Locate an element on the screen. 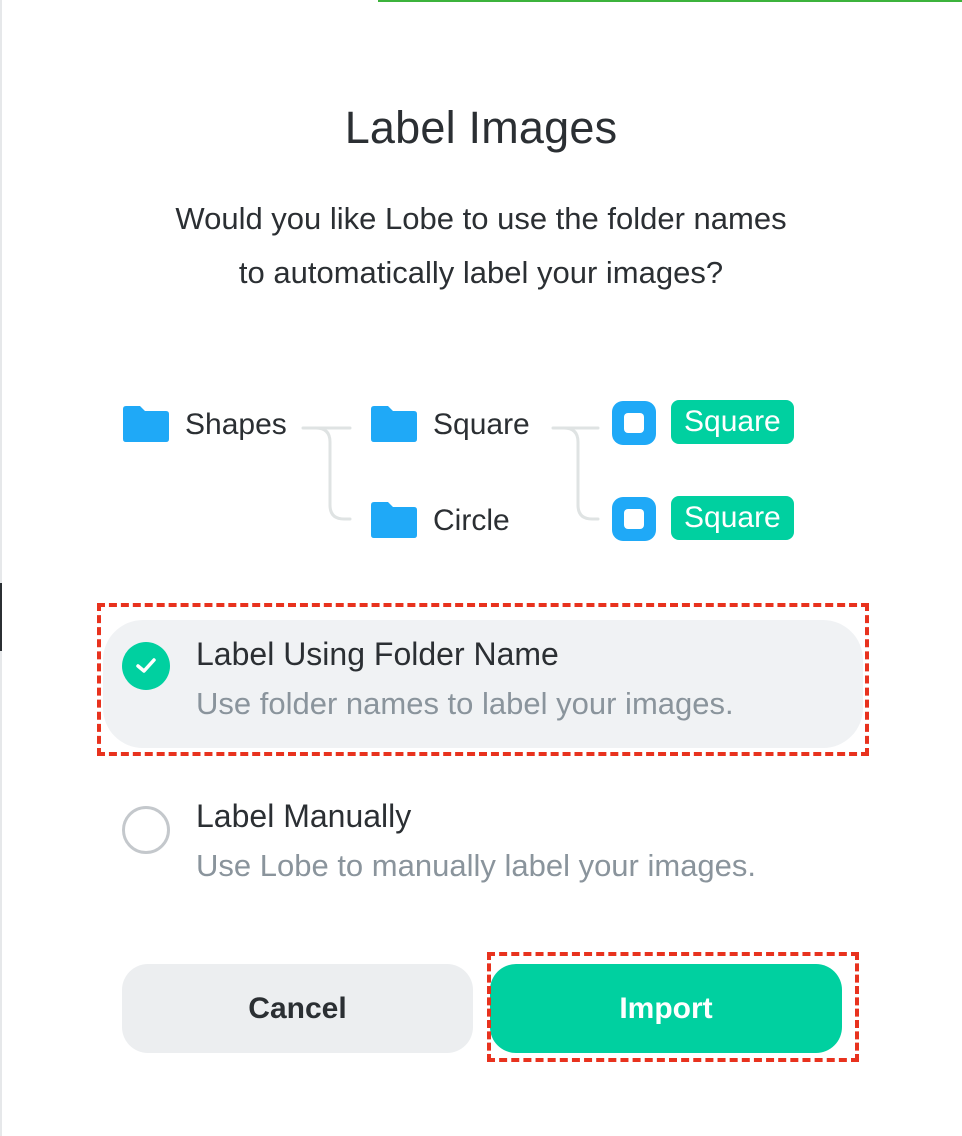 The width and height of the screenshot is (962, 1136). cancel-button: Cancel is located at coordinates (297, 1008).